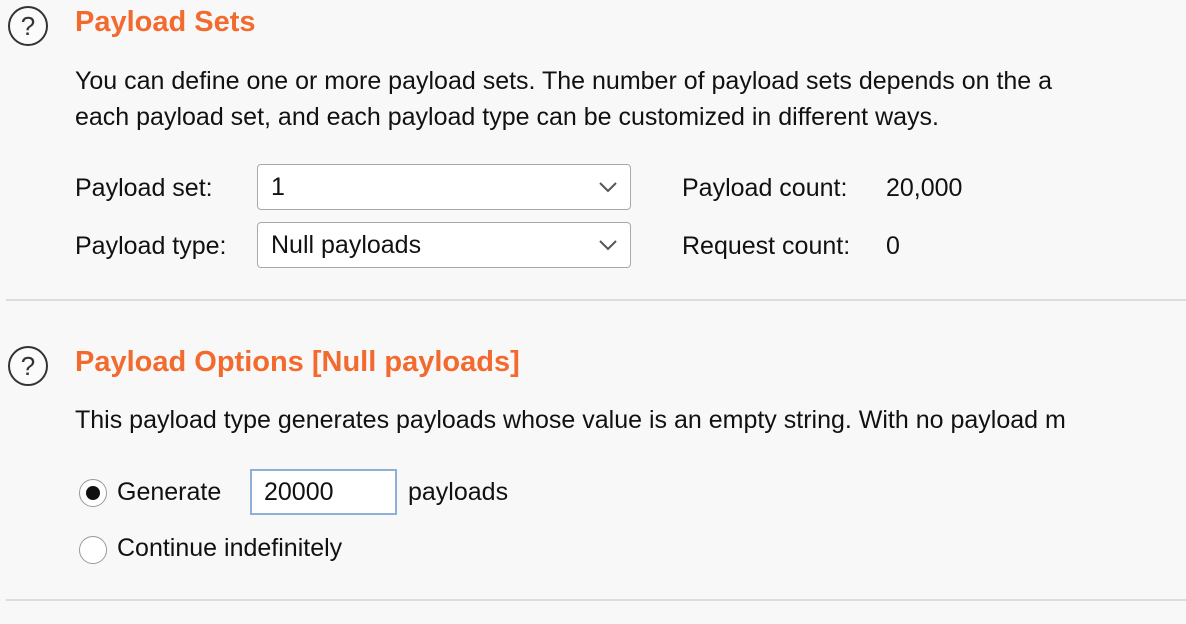  I want to click on payload-type-label: Payload type:, so click(151, 246).